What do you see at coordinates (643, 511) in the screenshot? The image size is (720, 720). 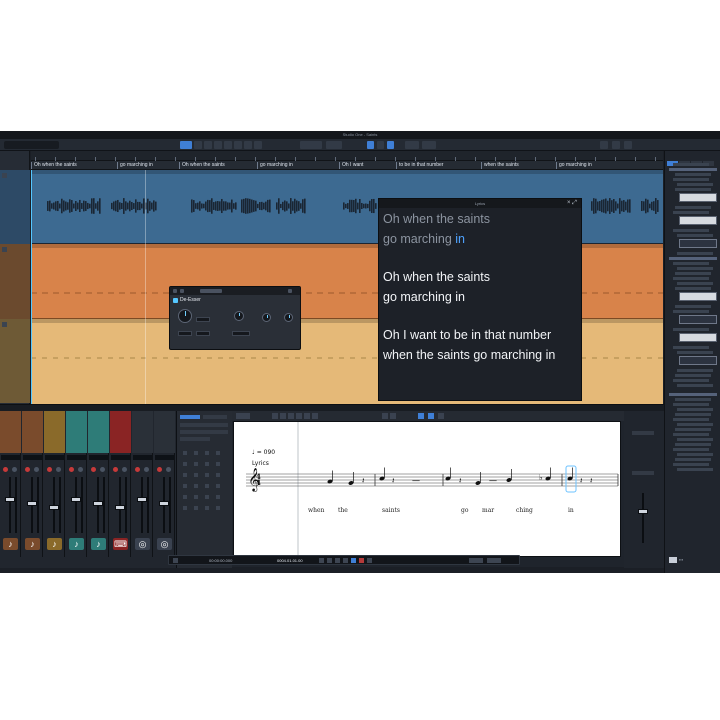 I see `master-fader` at bounding box center [643, 511].